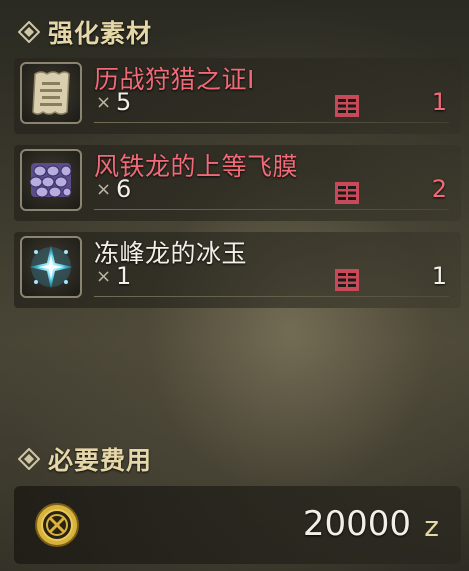 Image resolution: width=469 pixels, height=571 pixels. I want to click on required-quantity: 6, so click(124, 189).